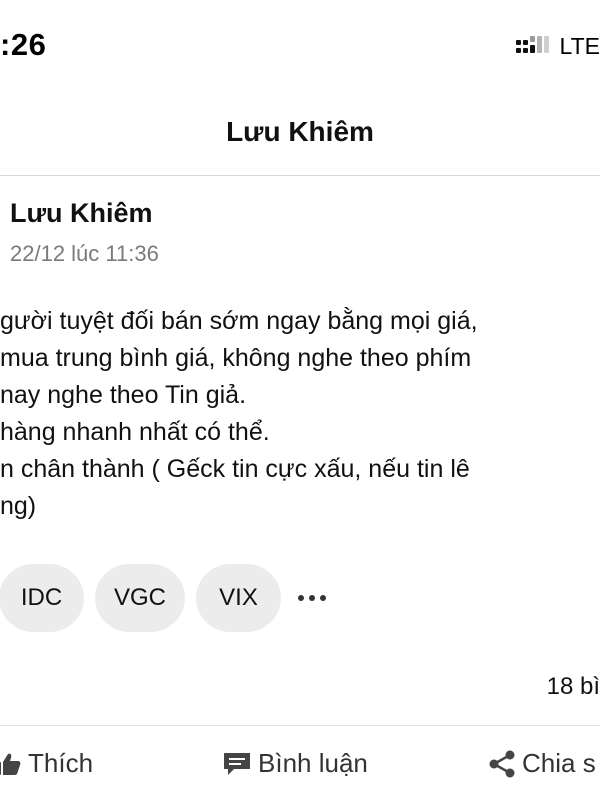 The width and height of the screenshot is (600, 800). Describe the element at coordinates (123, 395) in the screenshot. I see `post-line: nay nghe theo Tin giả.` at that location.